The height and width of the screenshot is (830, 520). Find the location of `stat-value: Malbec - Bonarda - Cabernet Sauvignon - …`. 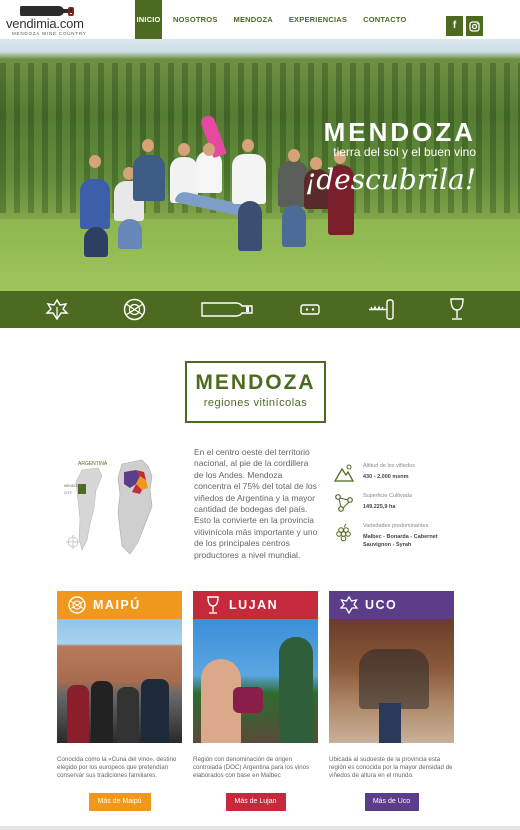

stat-value: Malbec - Bonarda - Cabernet Sauvignon - … is located at coordinates (400, 541).